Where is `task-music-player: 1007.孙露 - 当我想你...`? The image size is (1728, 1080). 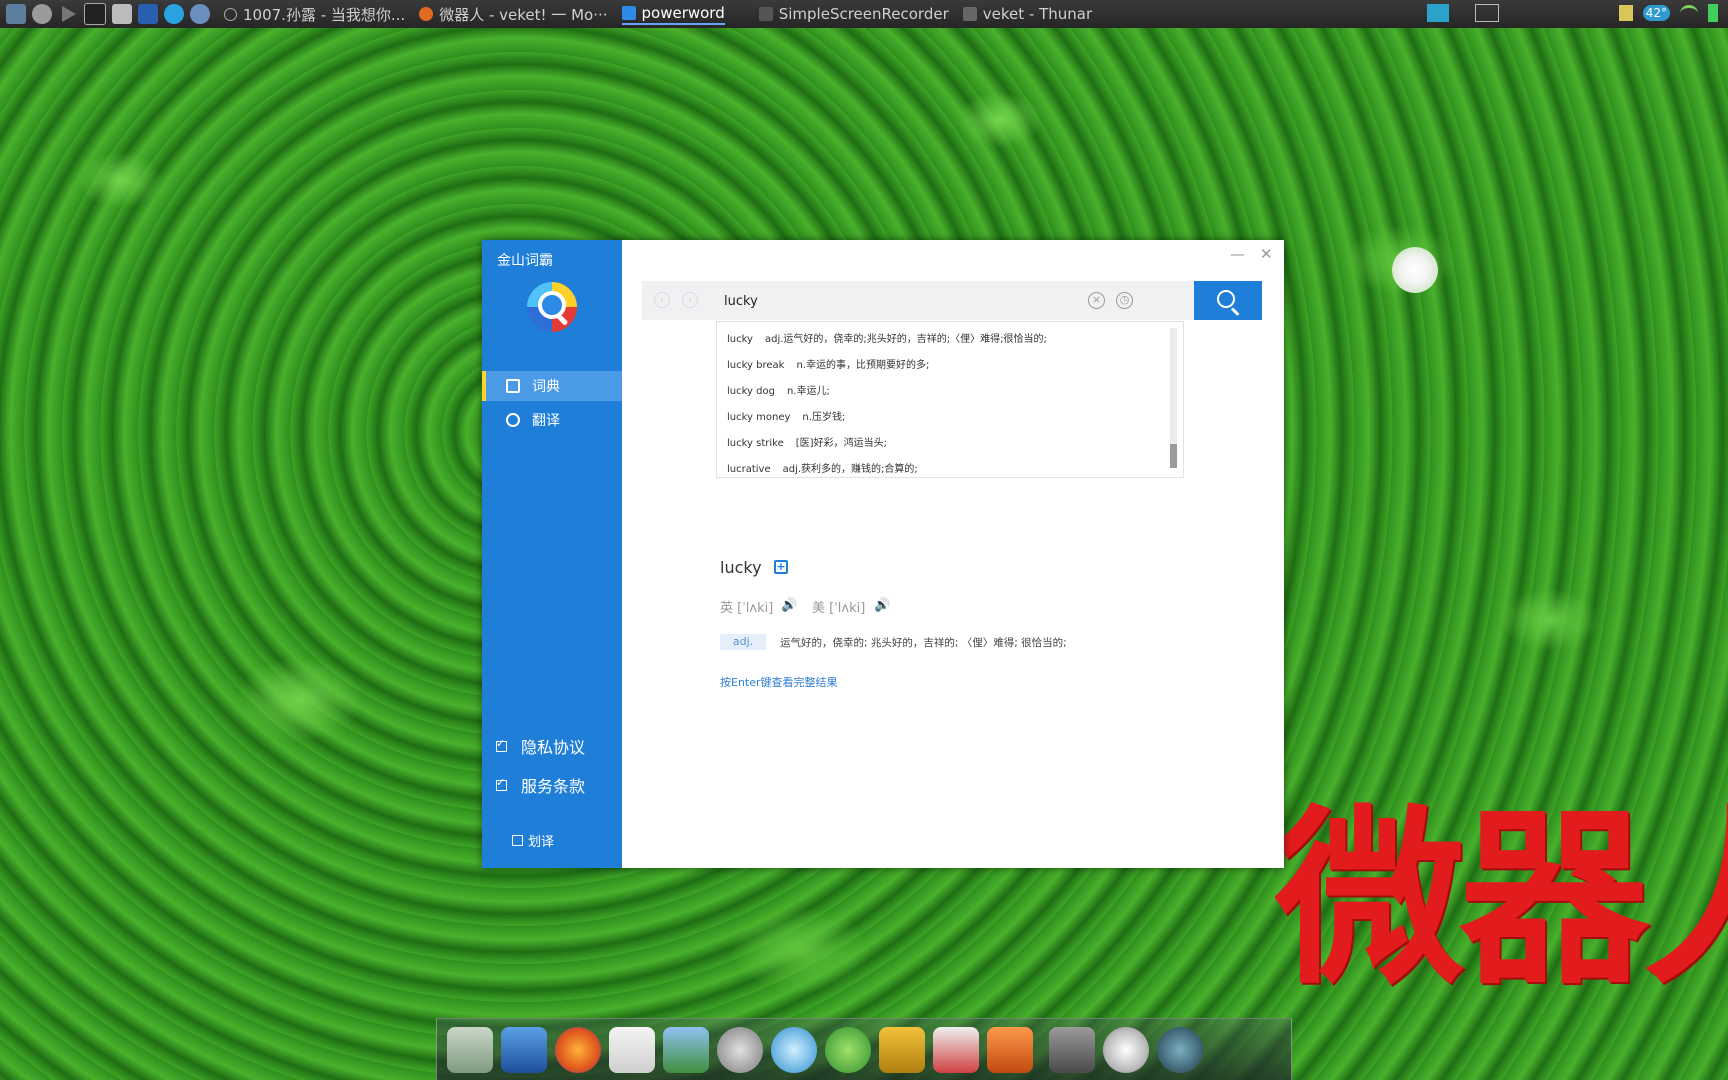 task-music-player: 1007.孙露 - 当我想你... is located at coordinates (314, 14).